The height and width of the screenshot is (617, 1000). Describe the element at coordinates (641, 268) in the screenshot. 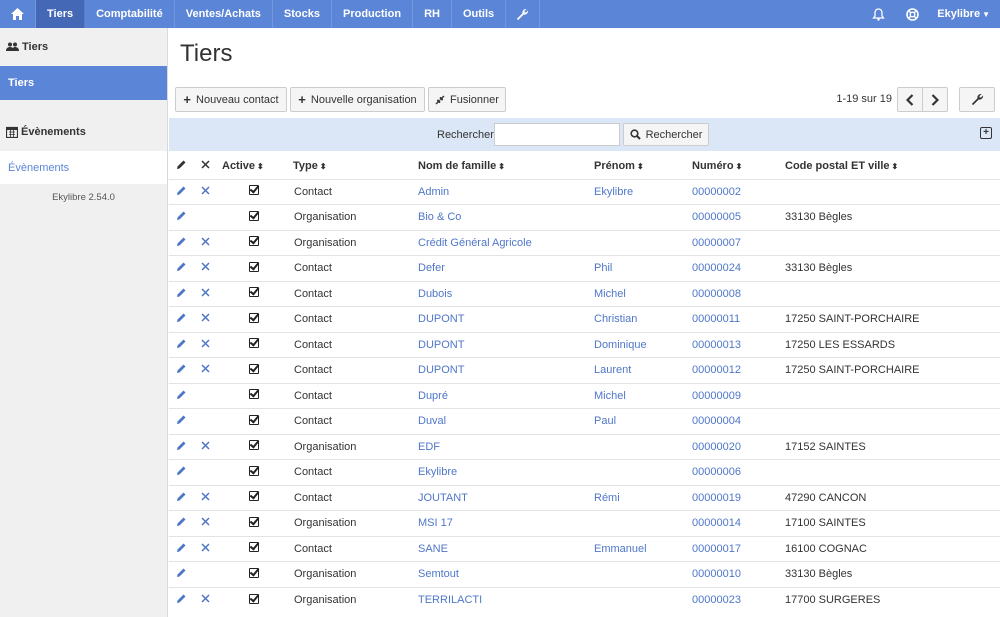

I see `prenom-link: Phil` at that location.